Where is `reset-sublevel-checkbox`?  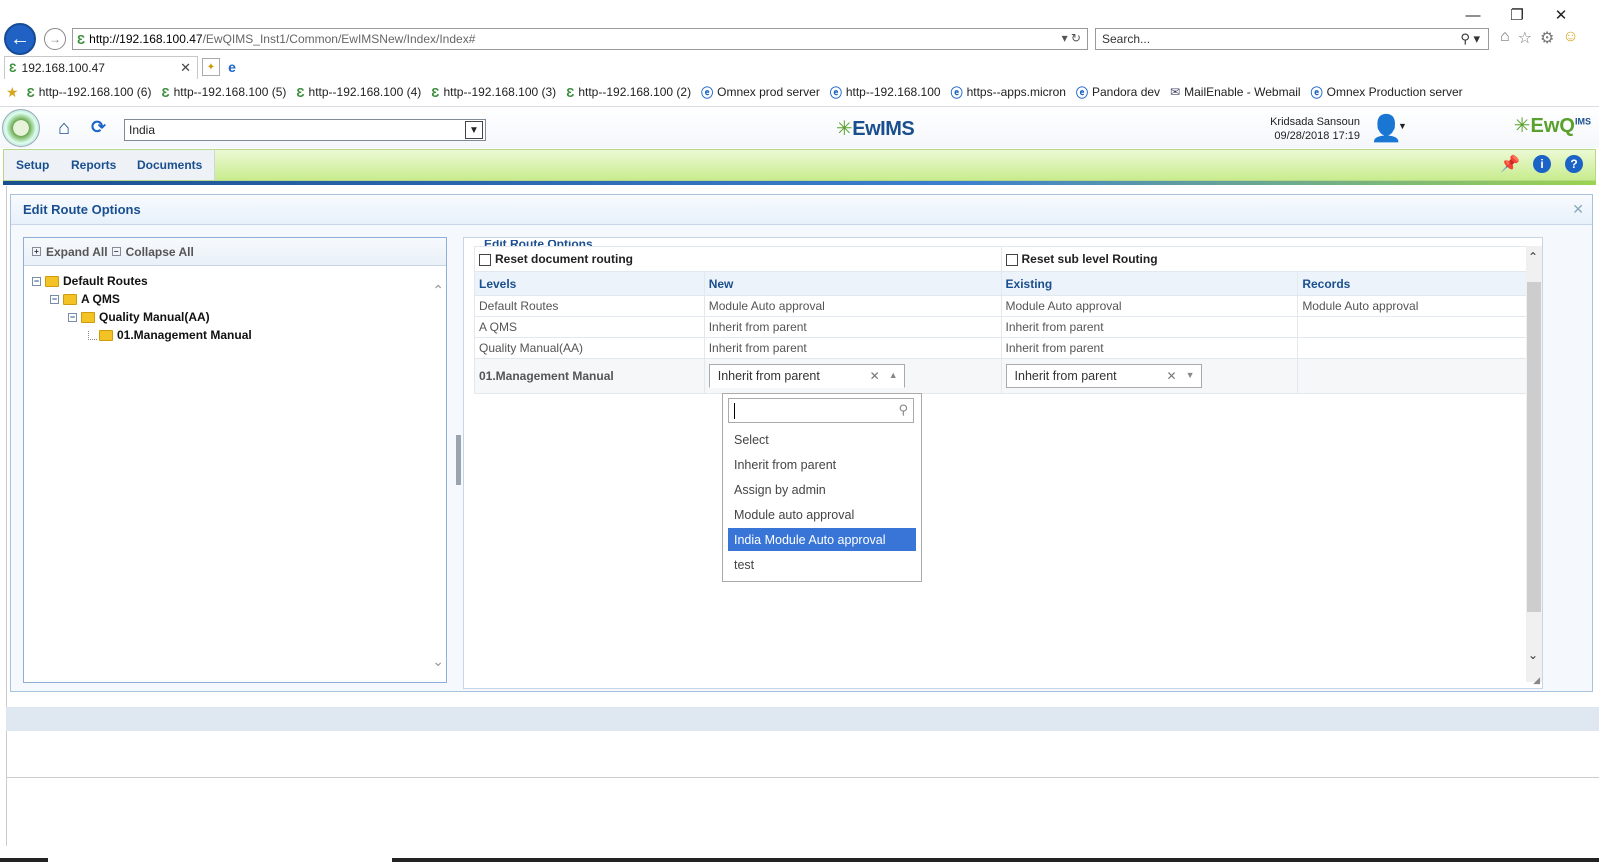 reset-sublevel-checkbox is located at coordinates (1011, 259).